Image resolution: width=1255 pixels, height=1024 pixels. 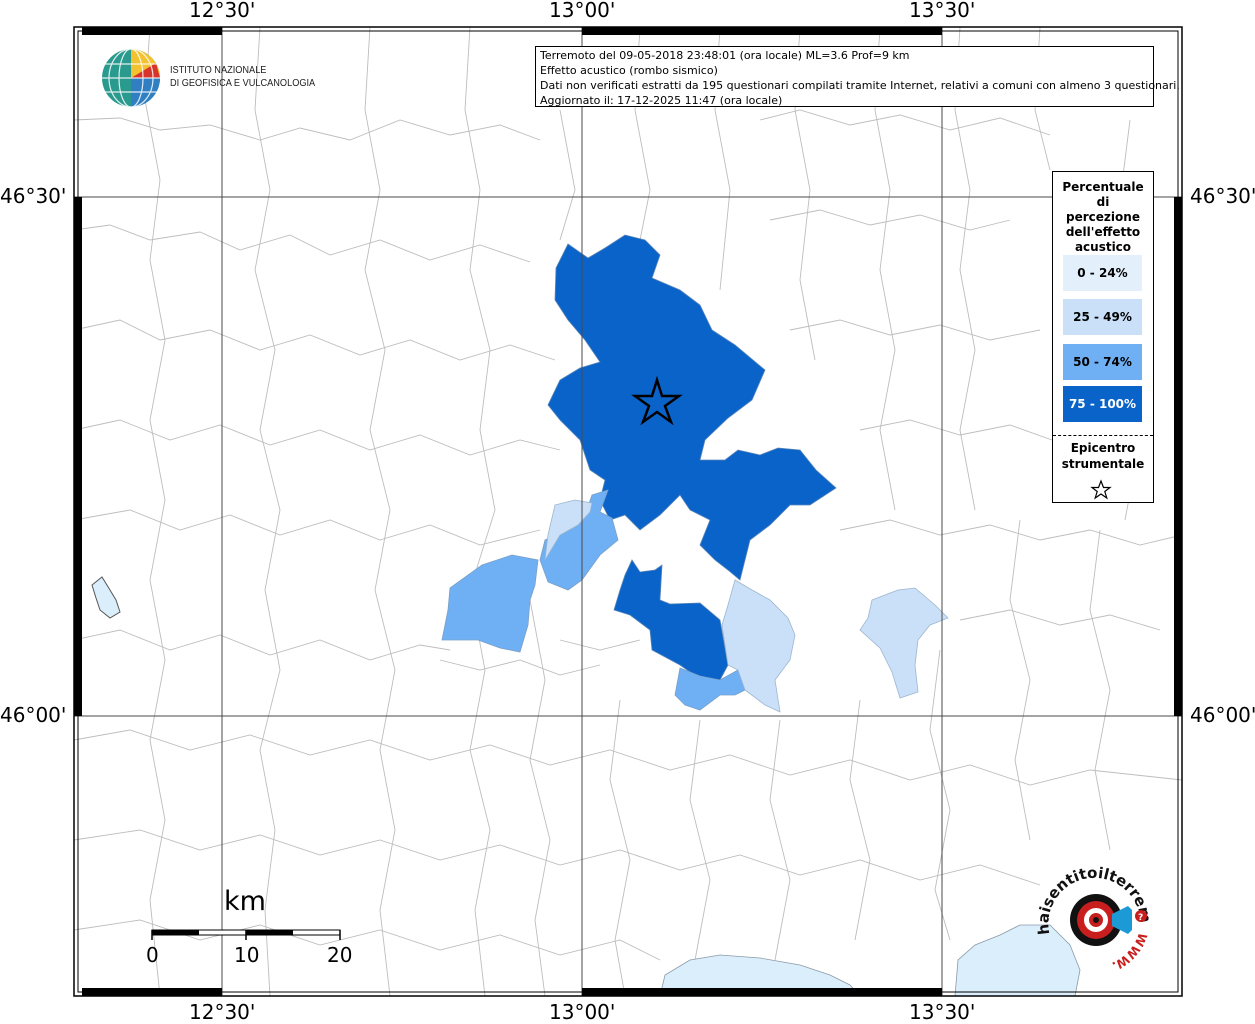 What do you see at coordinates (582, 11) in the screenshot?
I see `lon-label-top-1300: 13°00'` at bounding box center [582, 11].